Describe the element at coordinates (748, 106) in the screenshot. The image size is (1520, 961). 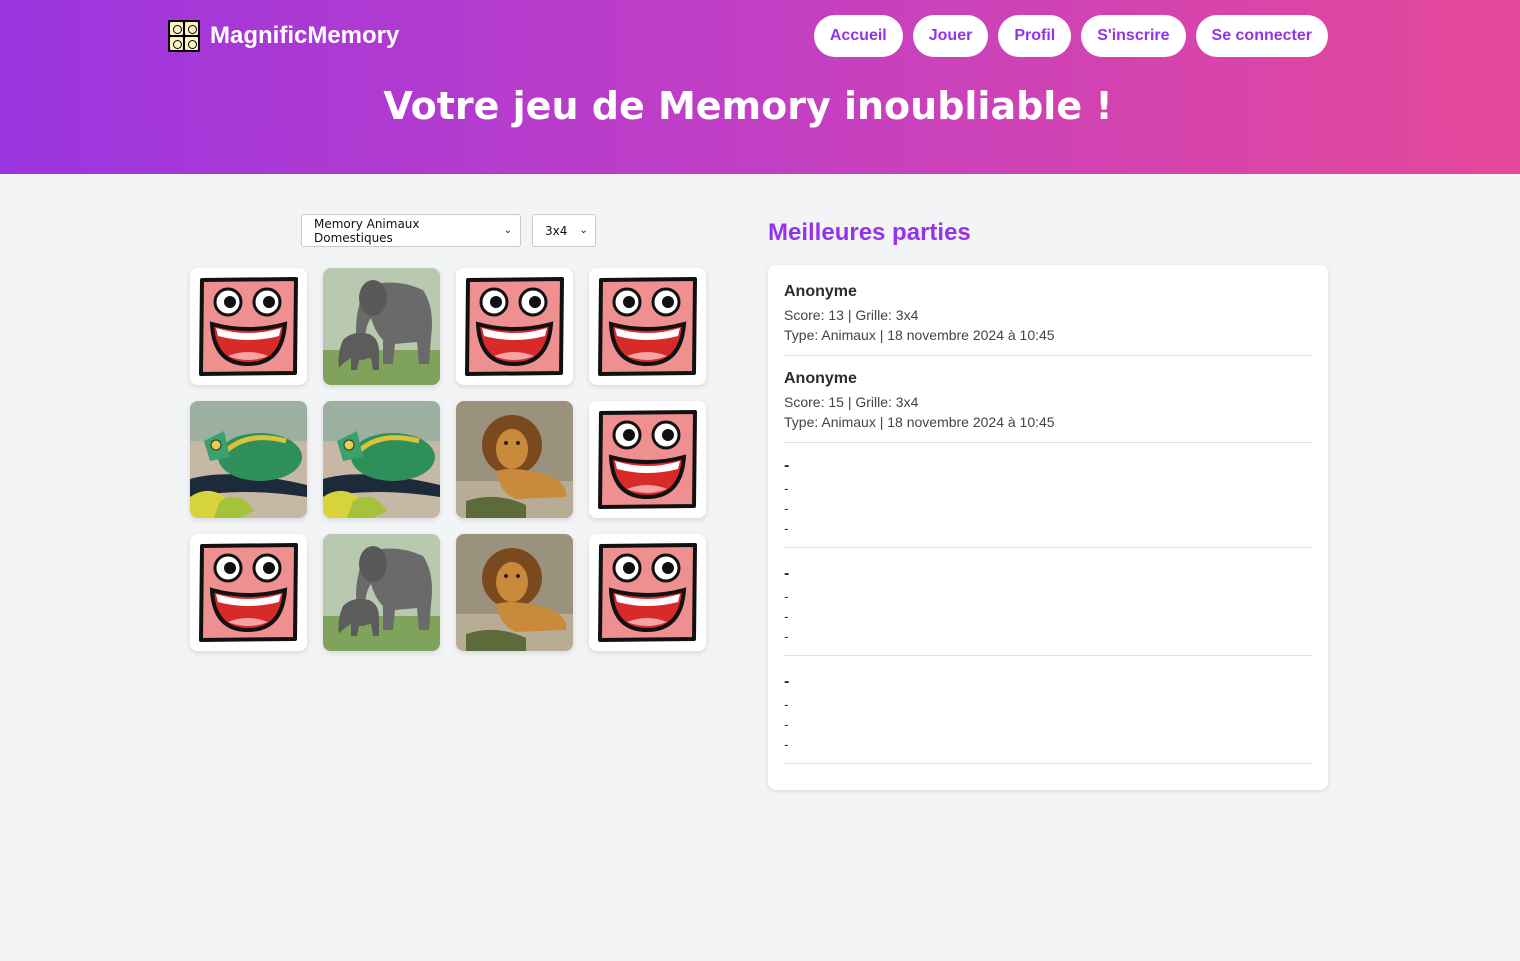
I see `hero-title: Votre jeu de Memory inoubliable !` at that location.